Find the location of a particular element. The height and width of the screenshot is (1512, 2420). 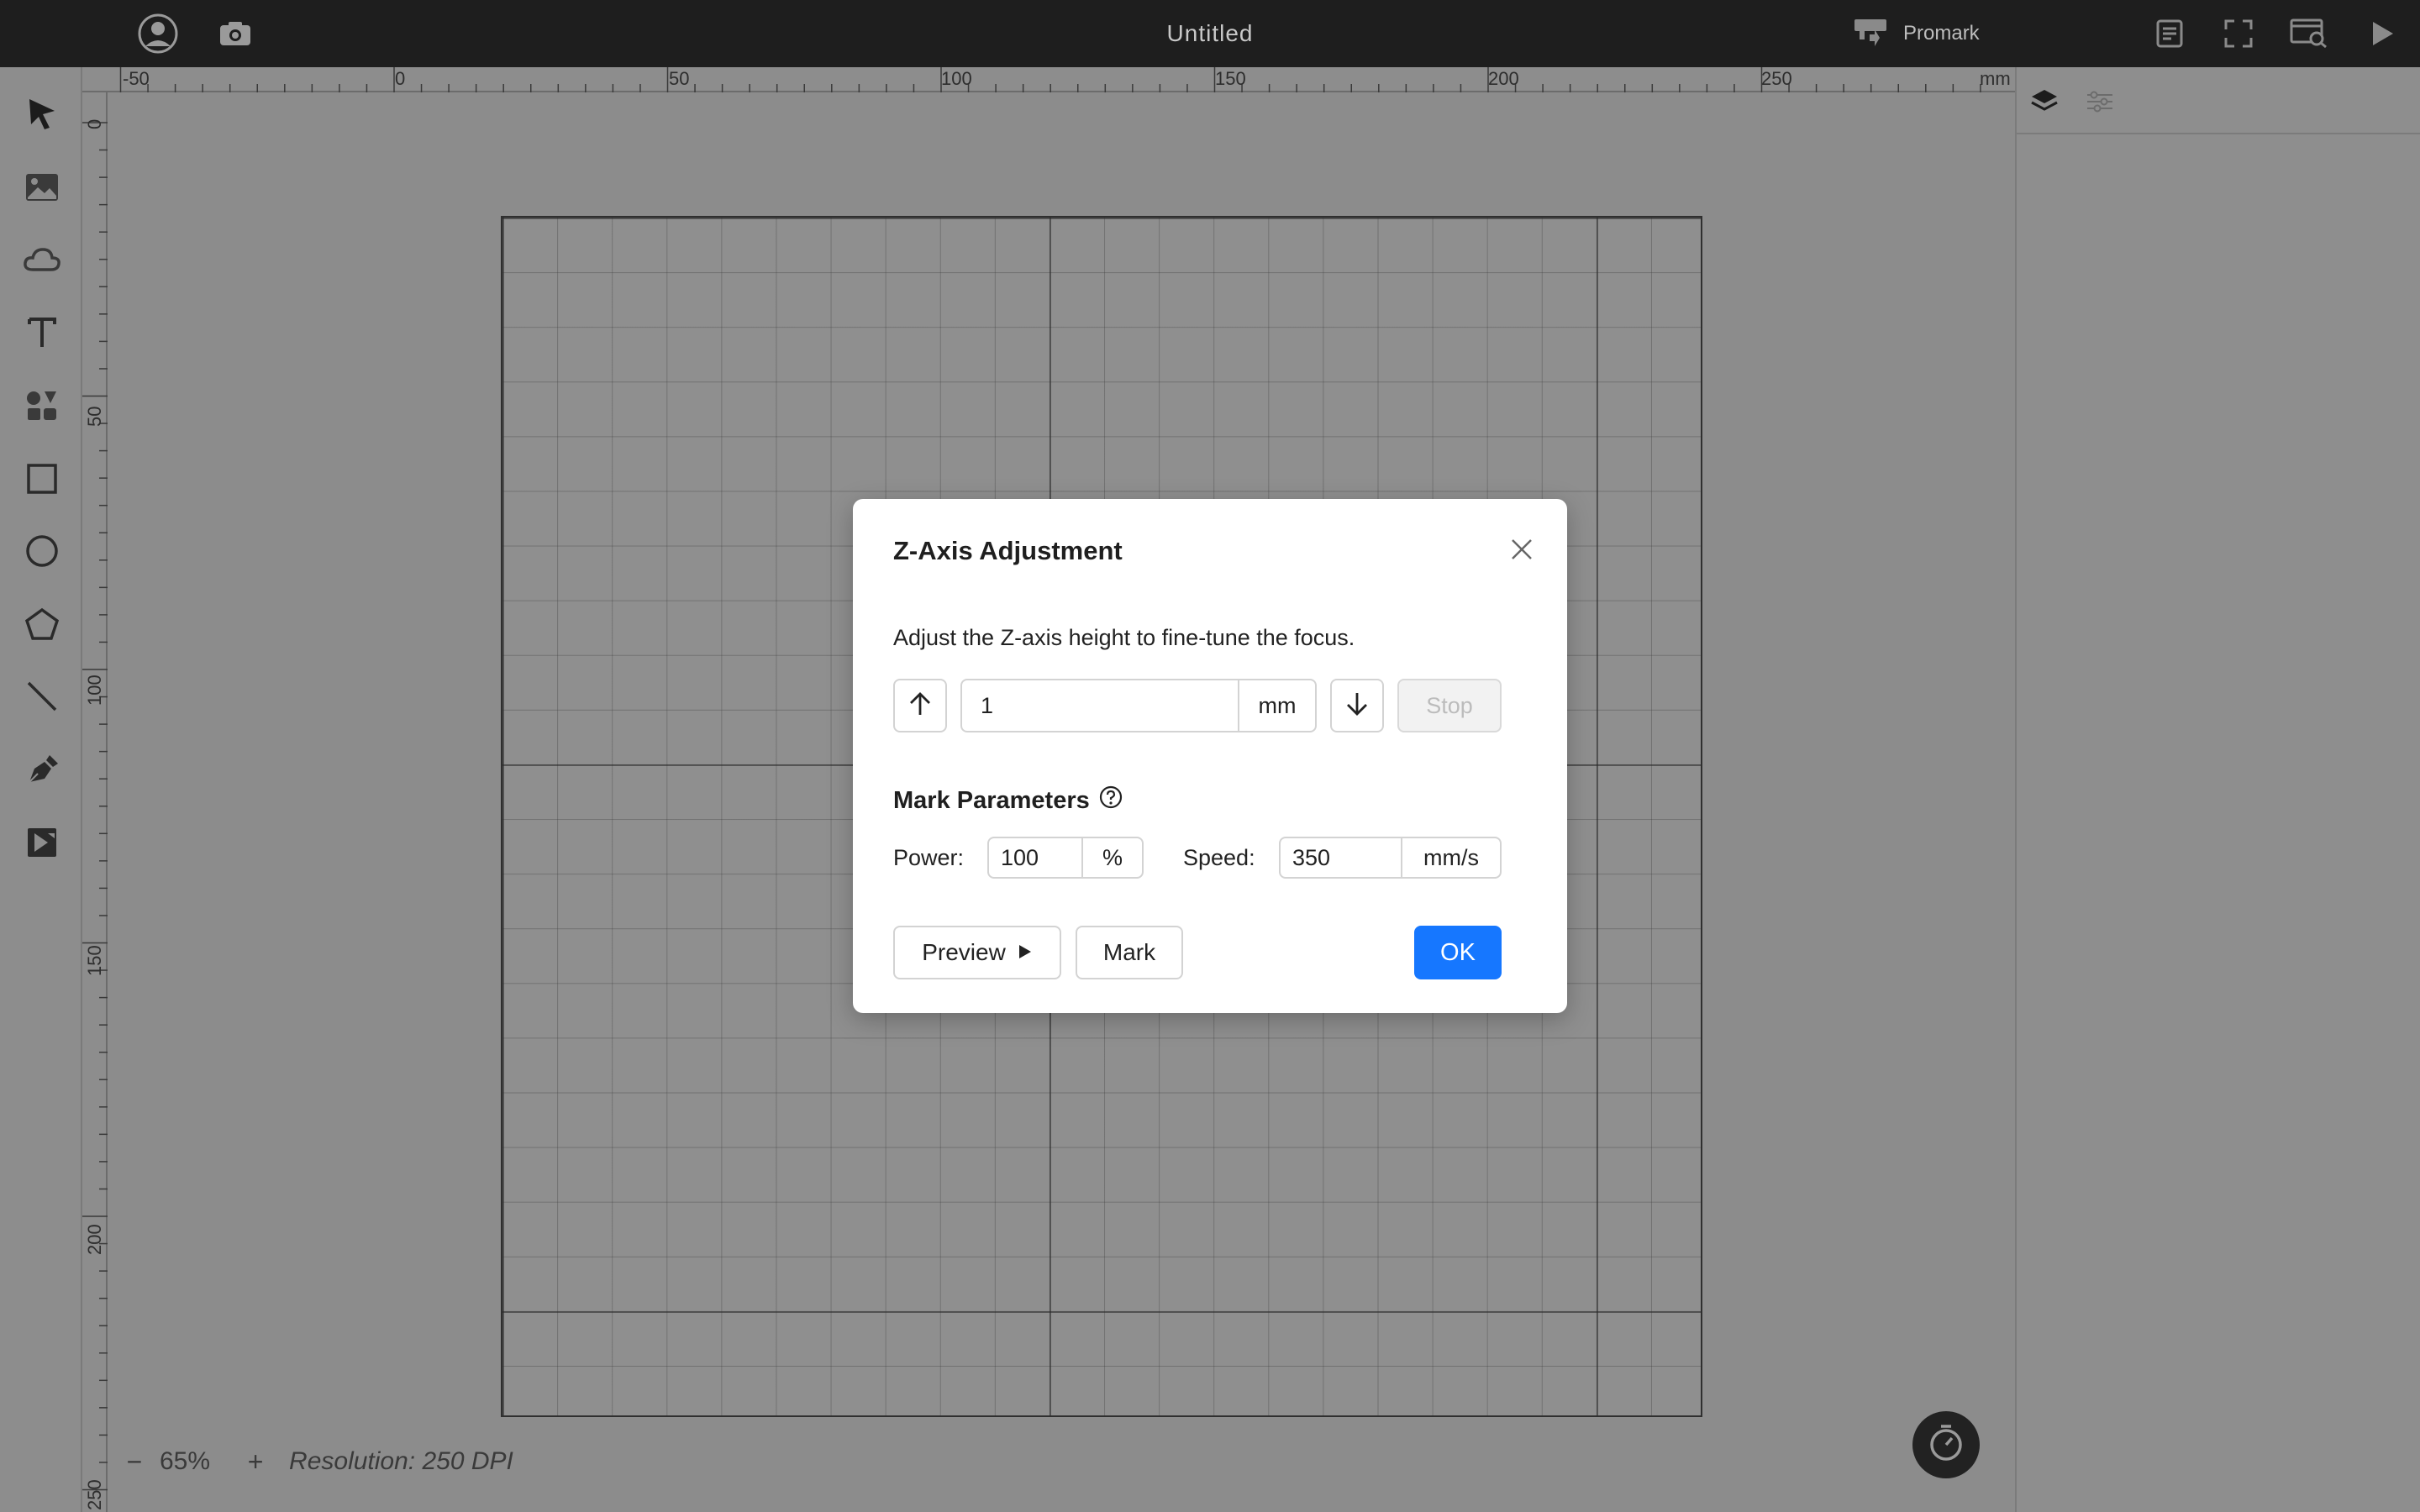

line-icon is located at coordinates (42, 696).